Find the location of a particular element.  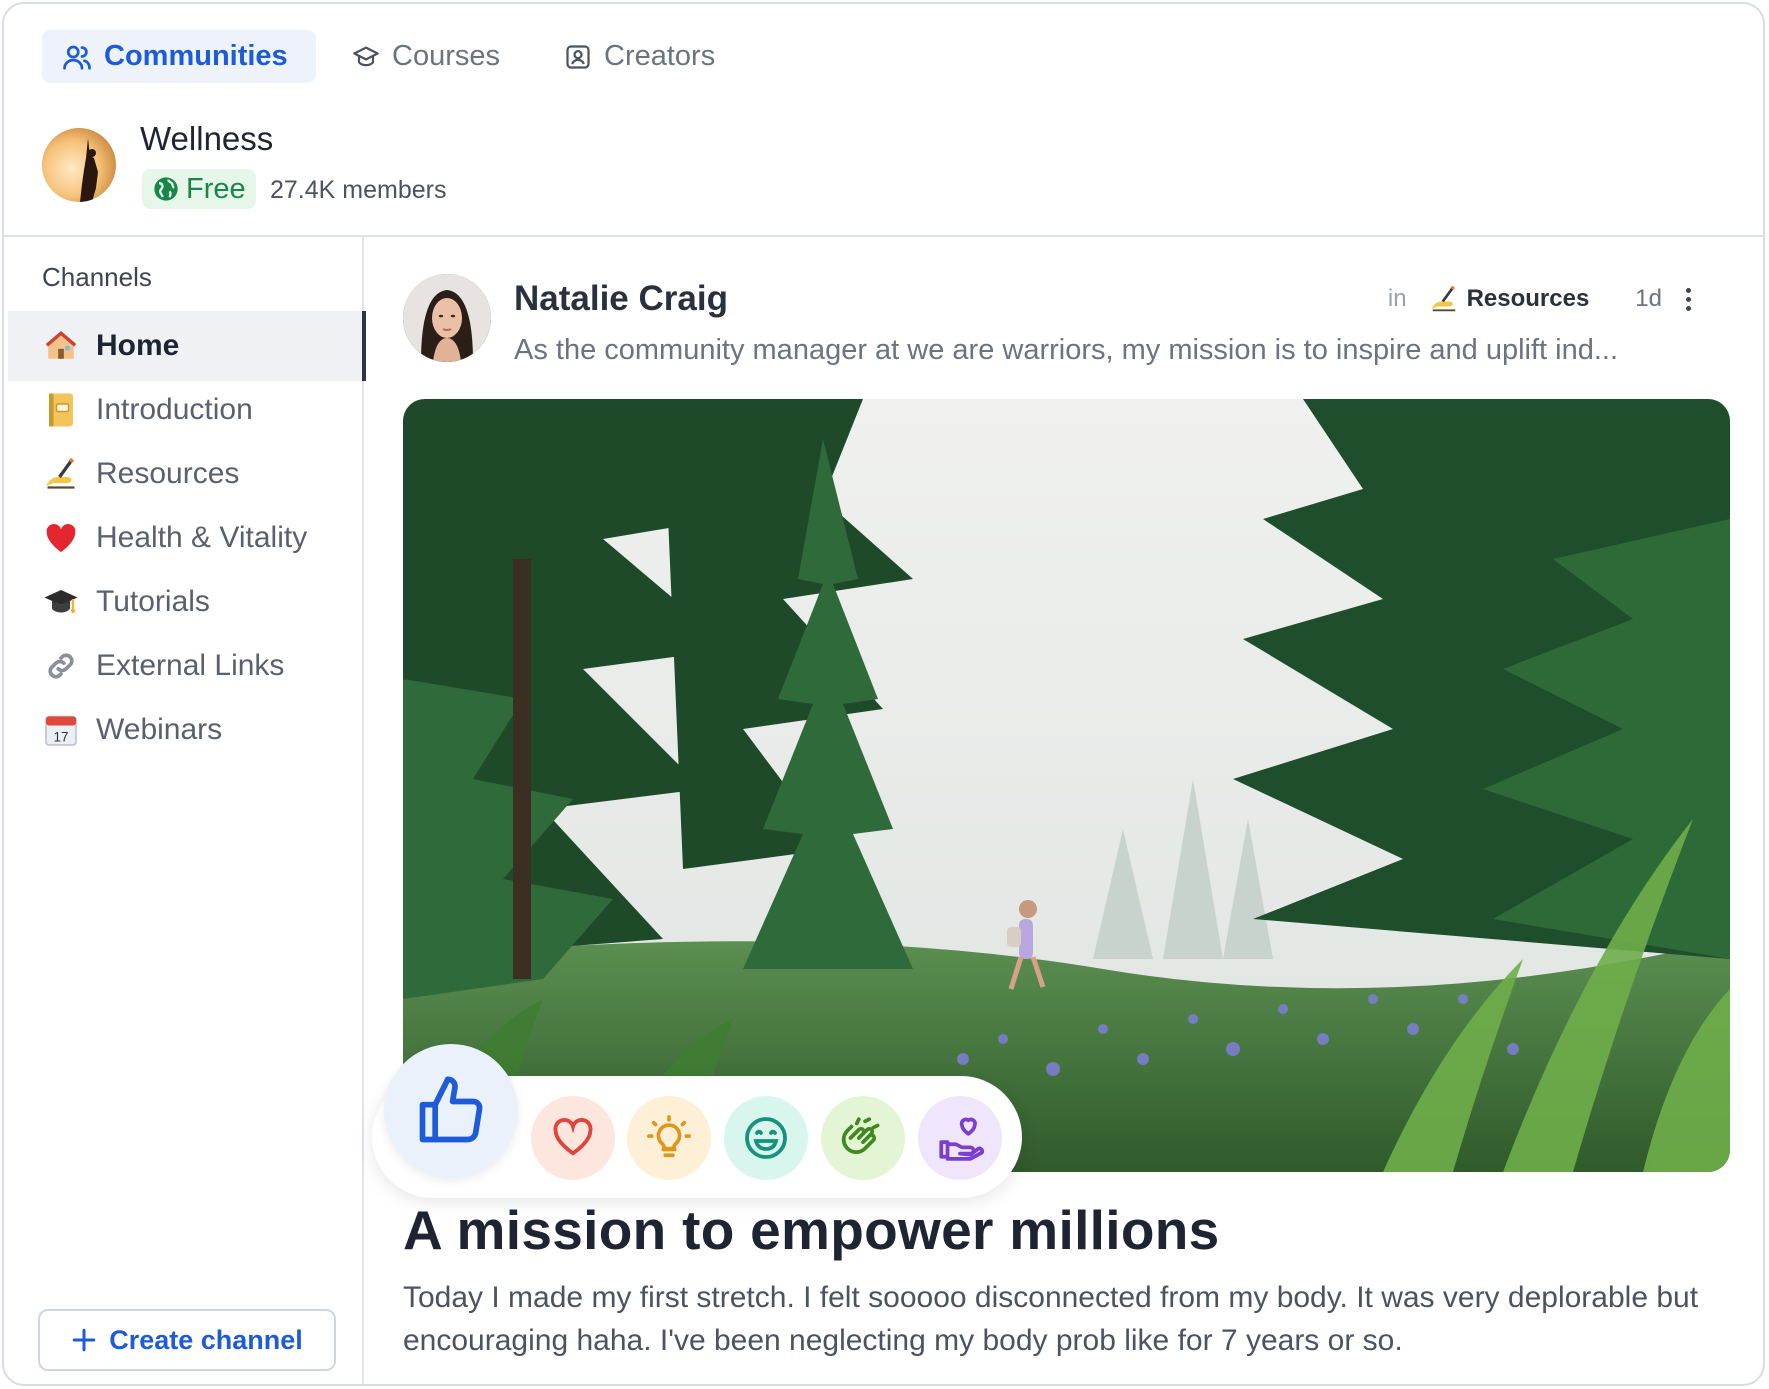

post-channel-link: Resources is located at coordinates (1509, 299).